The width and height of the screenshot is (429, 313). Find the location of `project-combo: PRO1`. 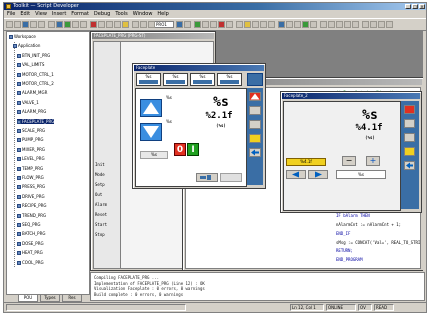

project-combo: PRO1 is located at coordinates (164, 24).